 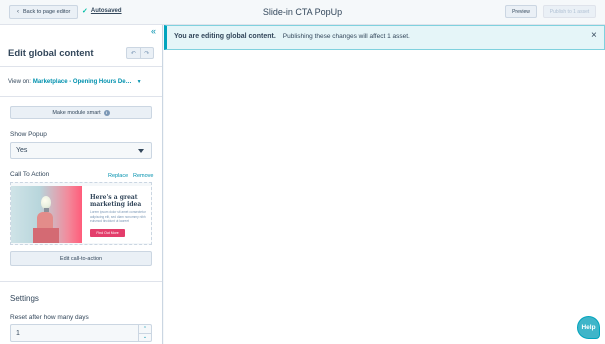 What do you see at coordinates (19, 82) in the screenshot?
I see `view-on-label: View on:` at bounding box center [19, 82].